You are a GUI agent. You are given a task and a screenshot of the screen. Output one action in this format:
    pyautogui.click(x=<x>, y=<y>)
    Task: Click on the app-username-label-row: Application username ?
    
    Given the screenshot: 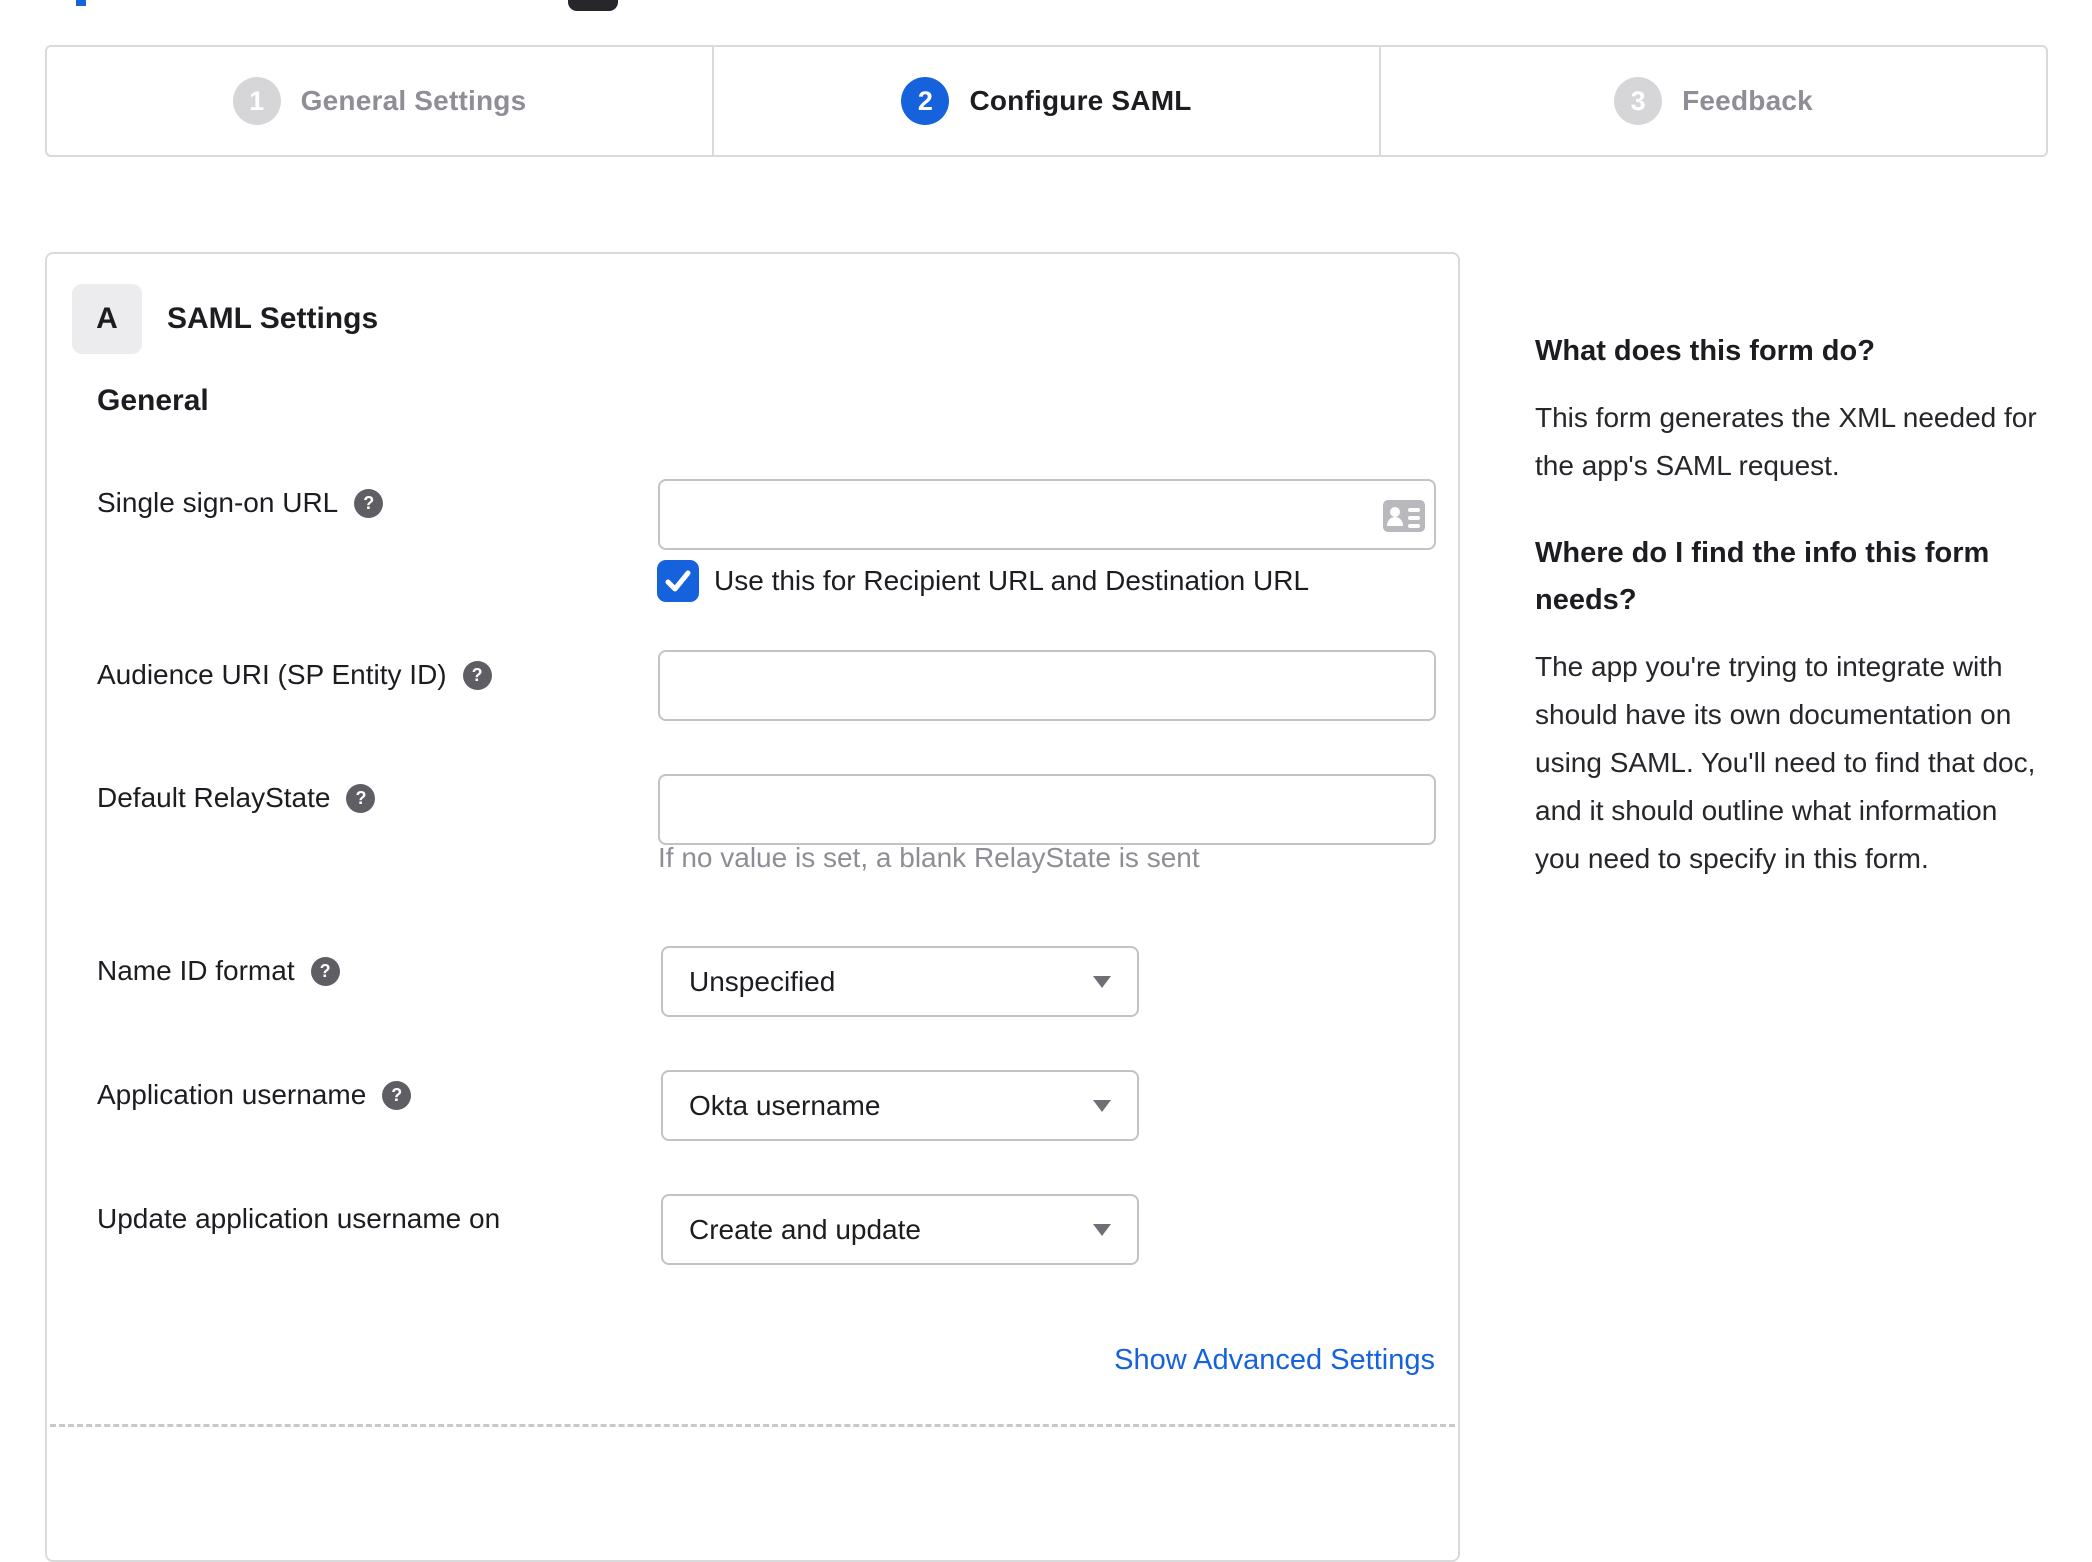 What is the action you would take?
    pyautogui.click(x=377, y=1095)
    